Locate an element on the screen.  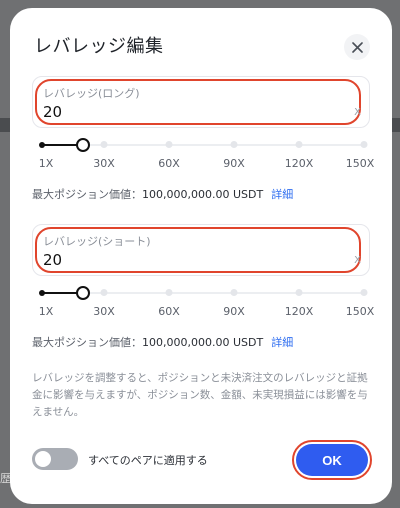
close-icon is located at coordinates (357, 47).